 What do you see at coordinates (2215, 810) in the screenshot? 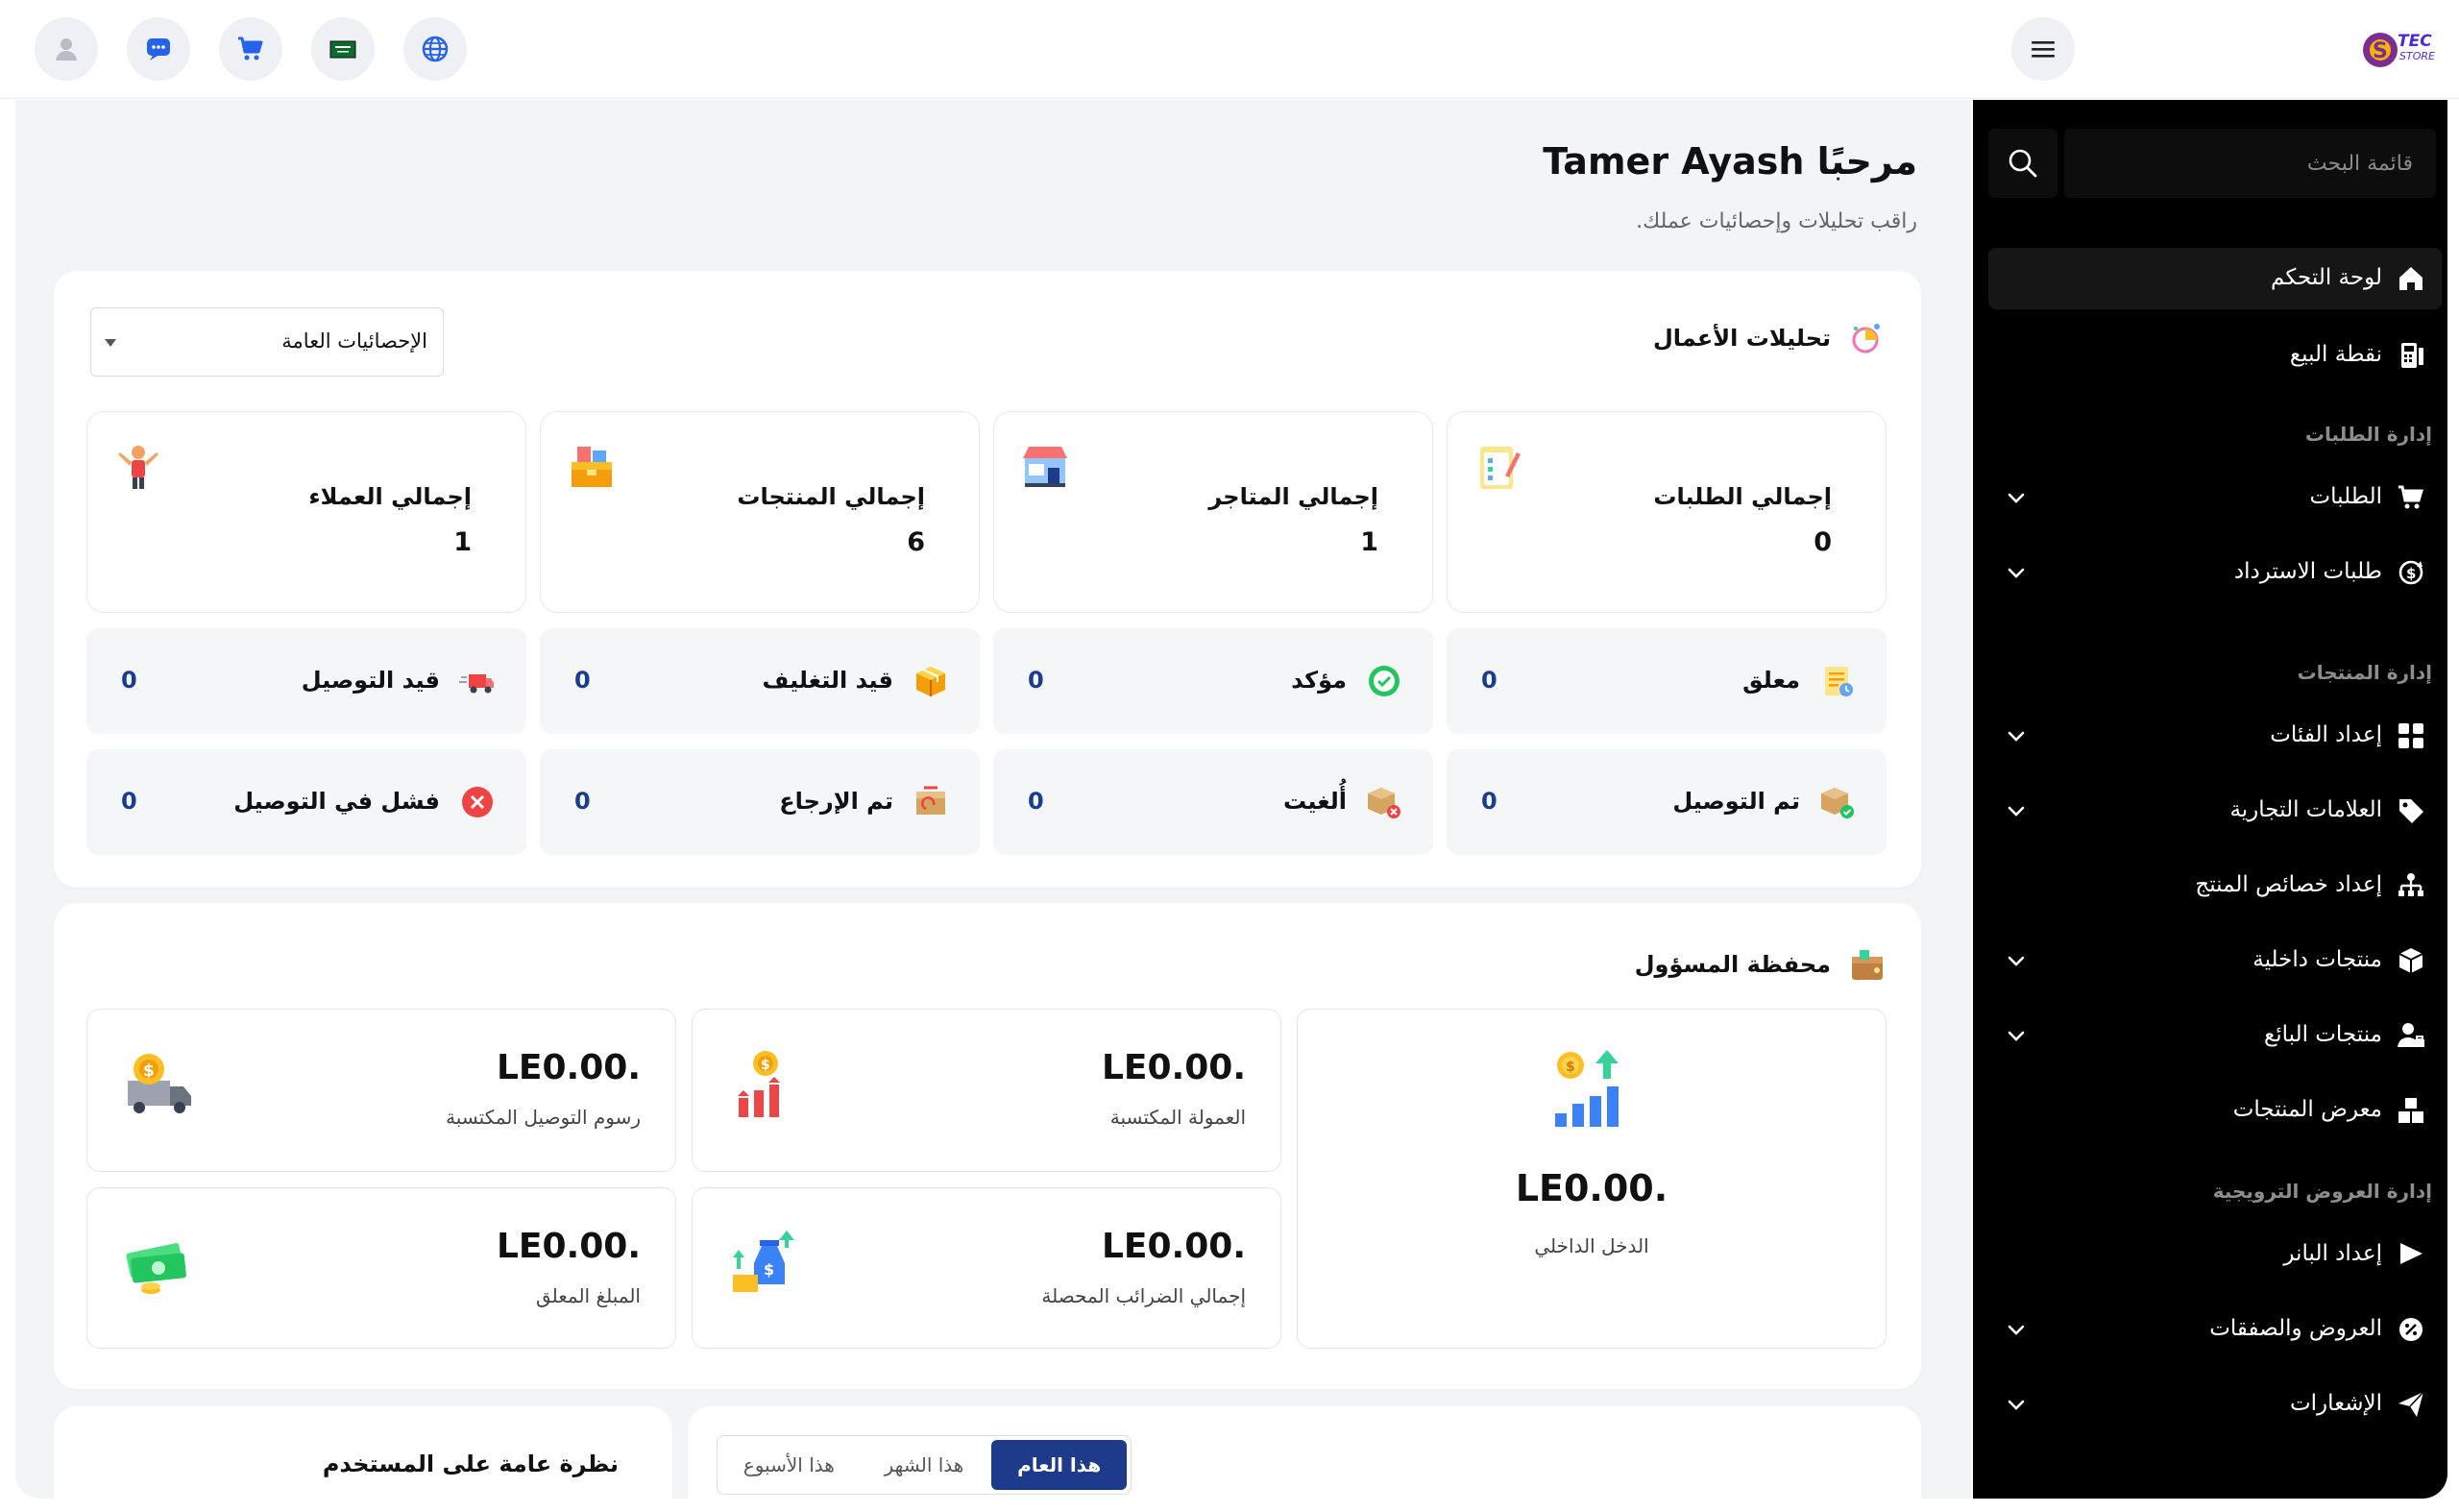
I see `sidebar-item-brands: العلامات التجارية` at bounding box center [2215, 810].